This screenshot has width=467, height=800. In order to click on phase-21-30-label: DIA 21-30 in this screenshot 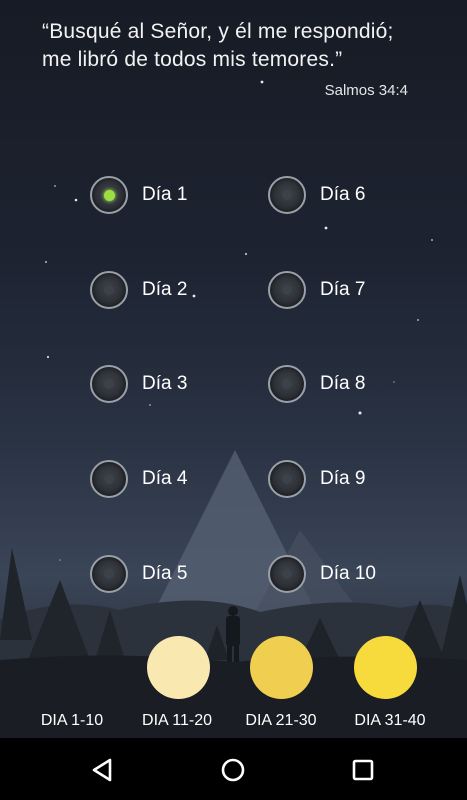, I will do `click(281, 721)`.